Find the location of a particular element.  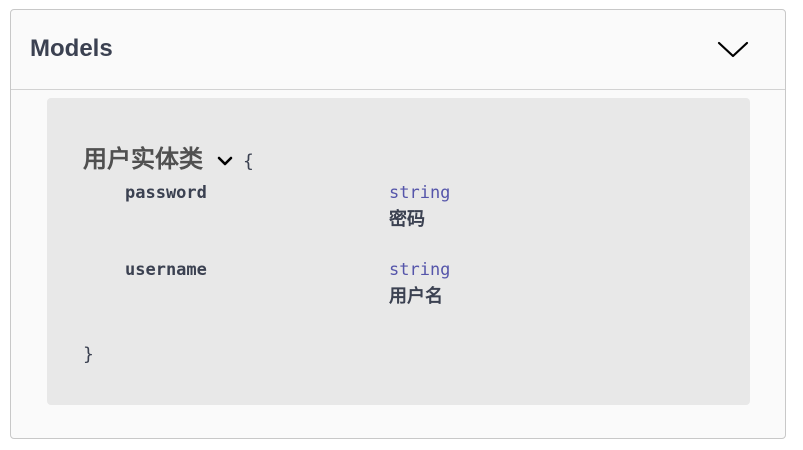

model-title-row: 用户实体类 { is located at coordinates (168, 159).